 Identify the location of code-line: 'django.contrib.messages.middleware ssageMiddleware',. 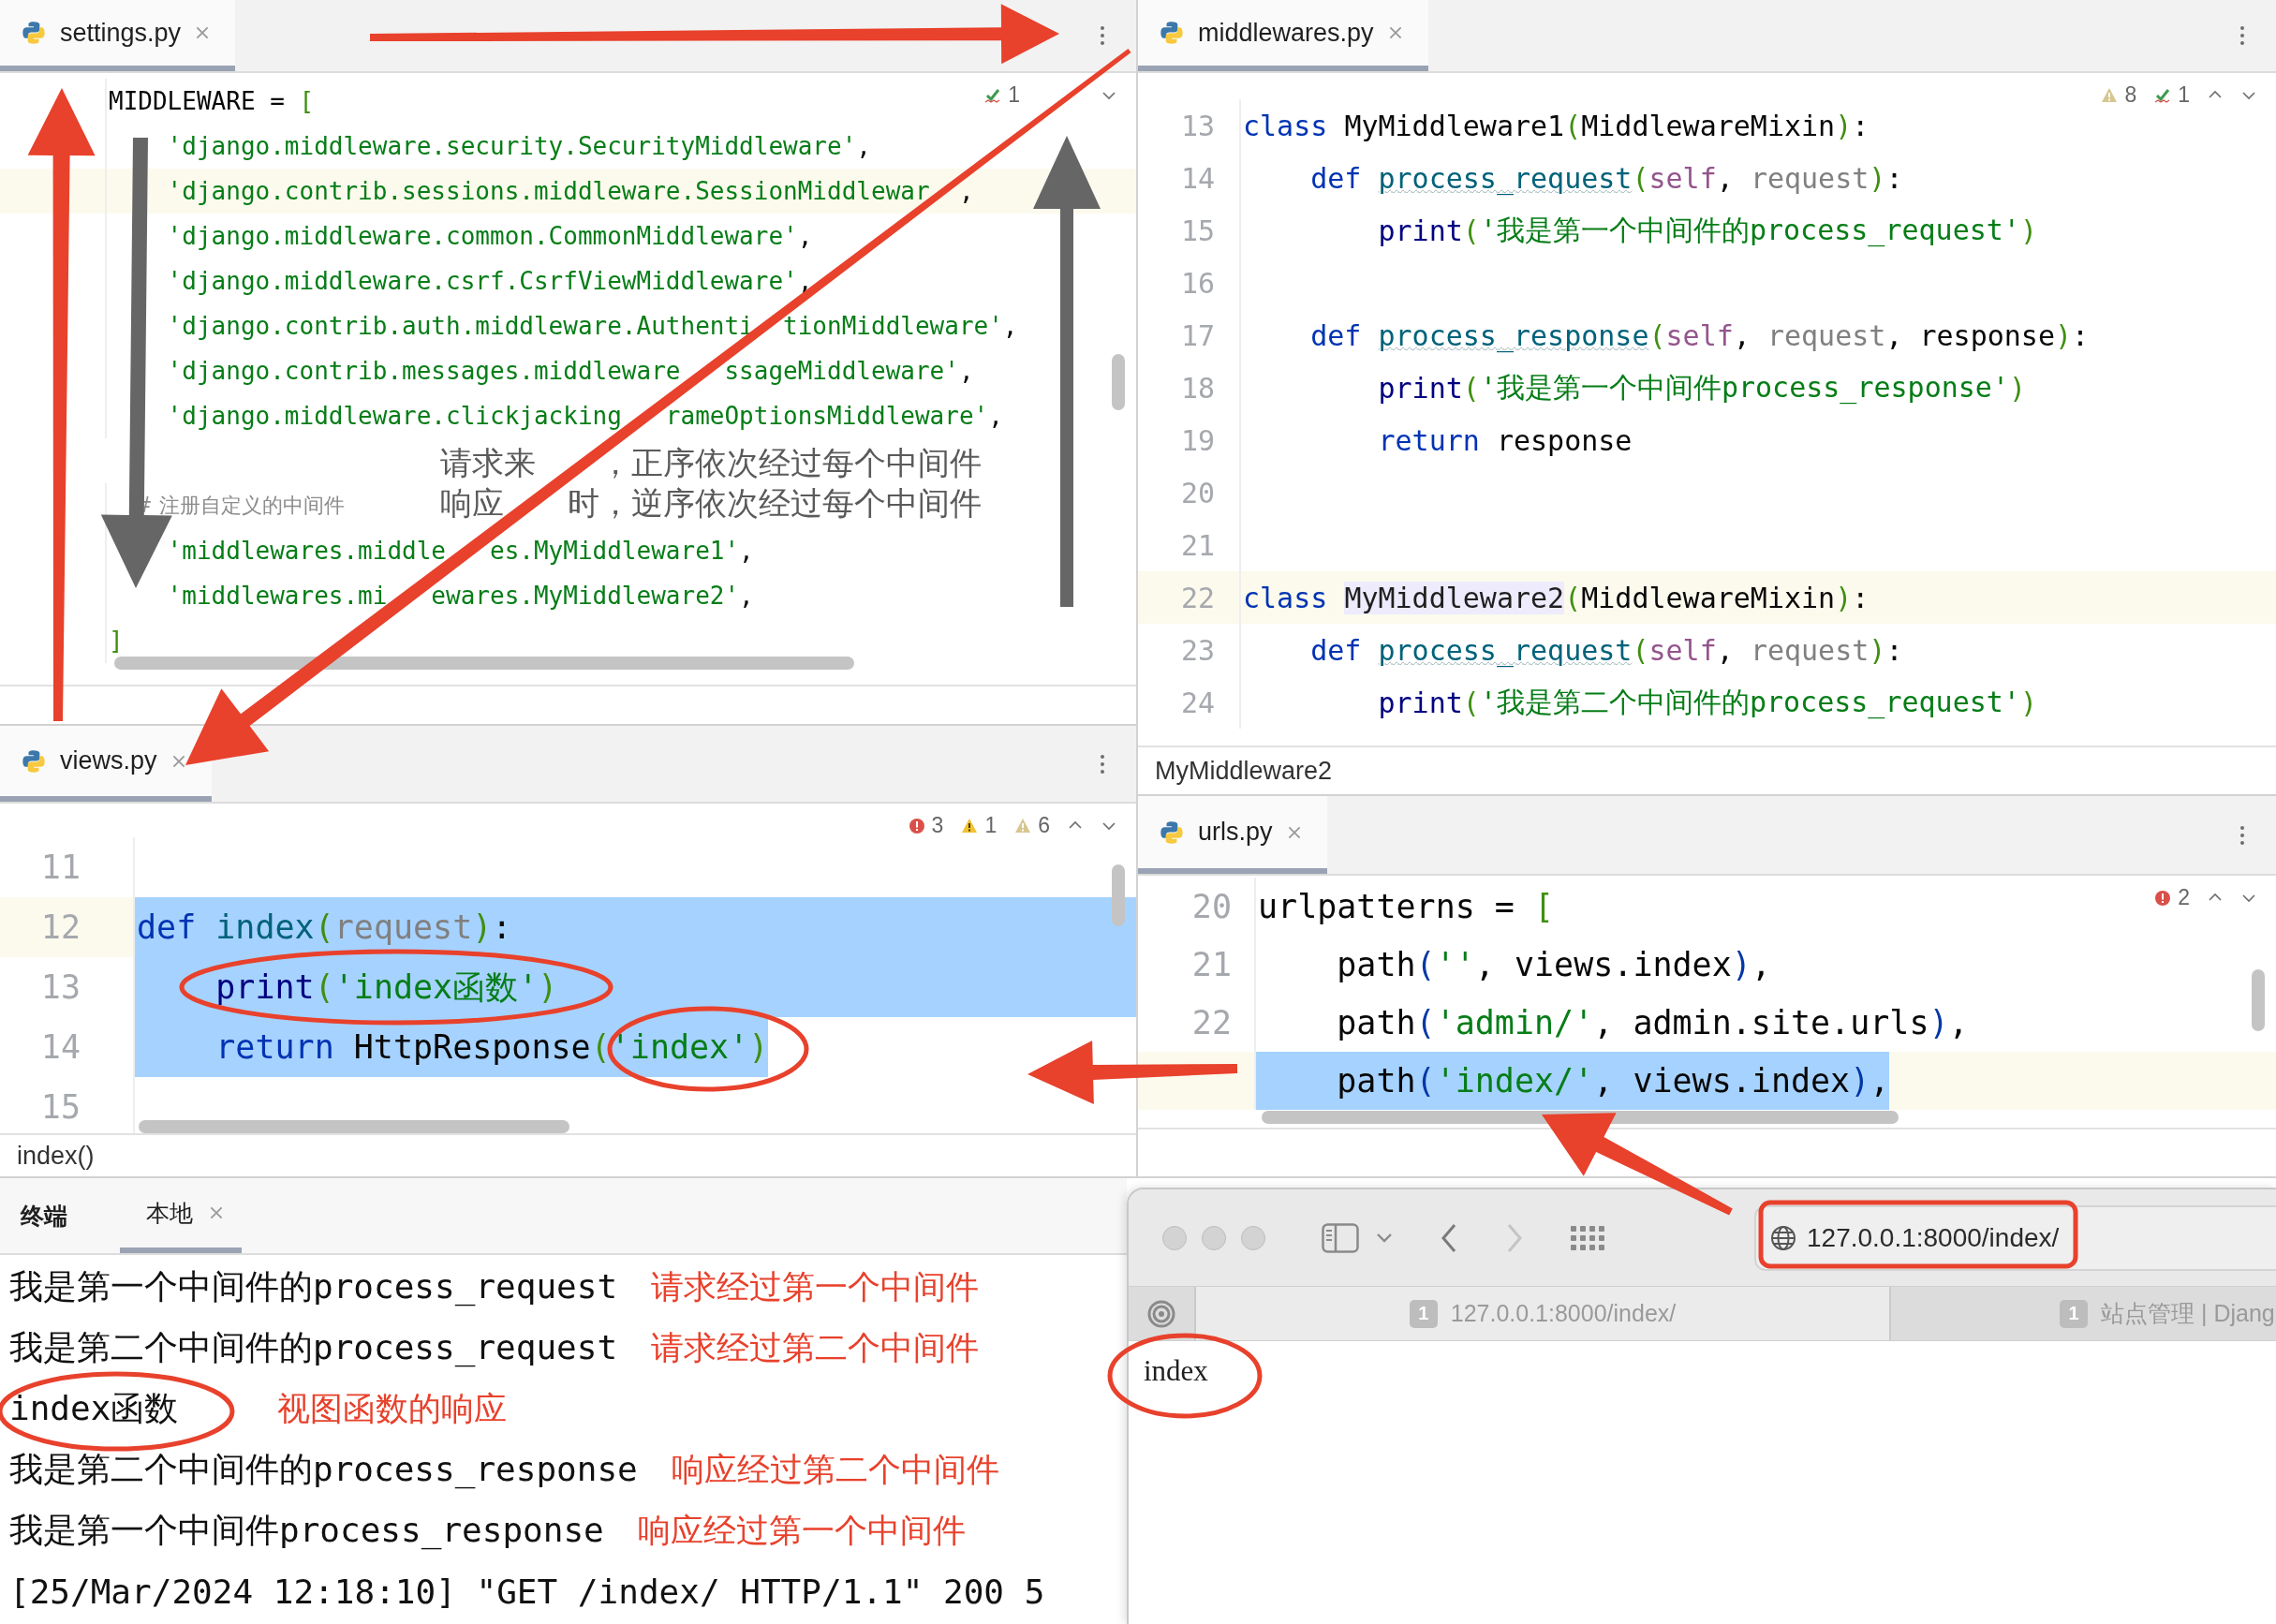
(570, 371).